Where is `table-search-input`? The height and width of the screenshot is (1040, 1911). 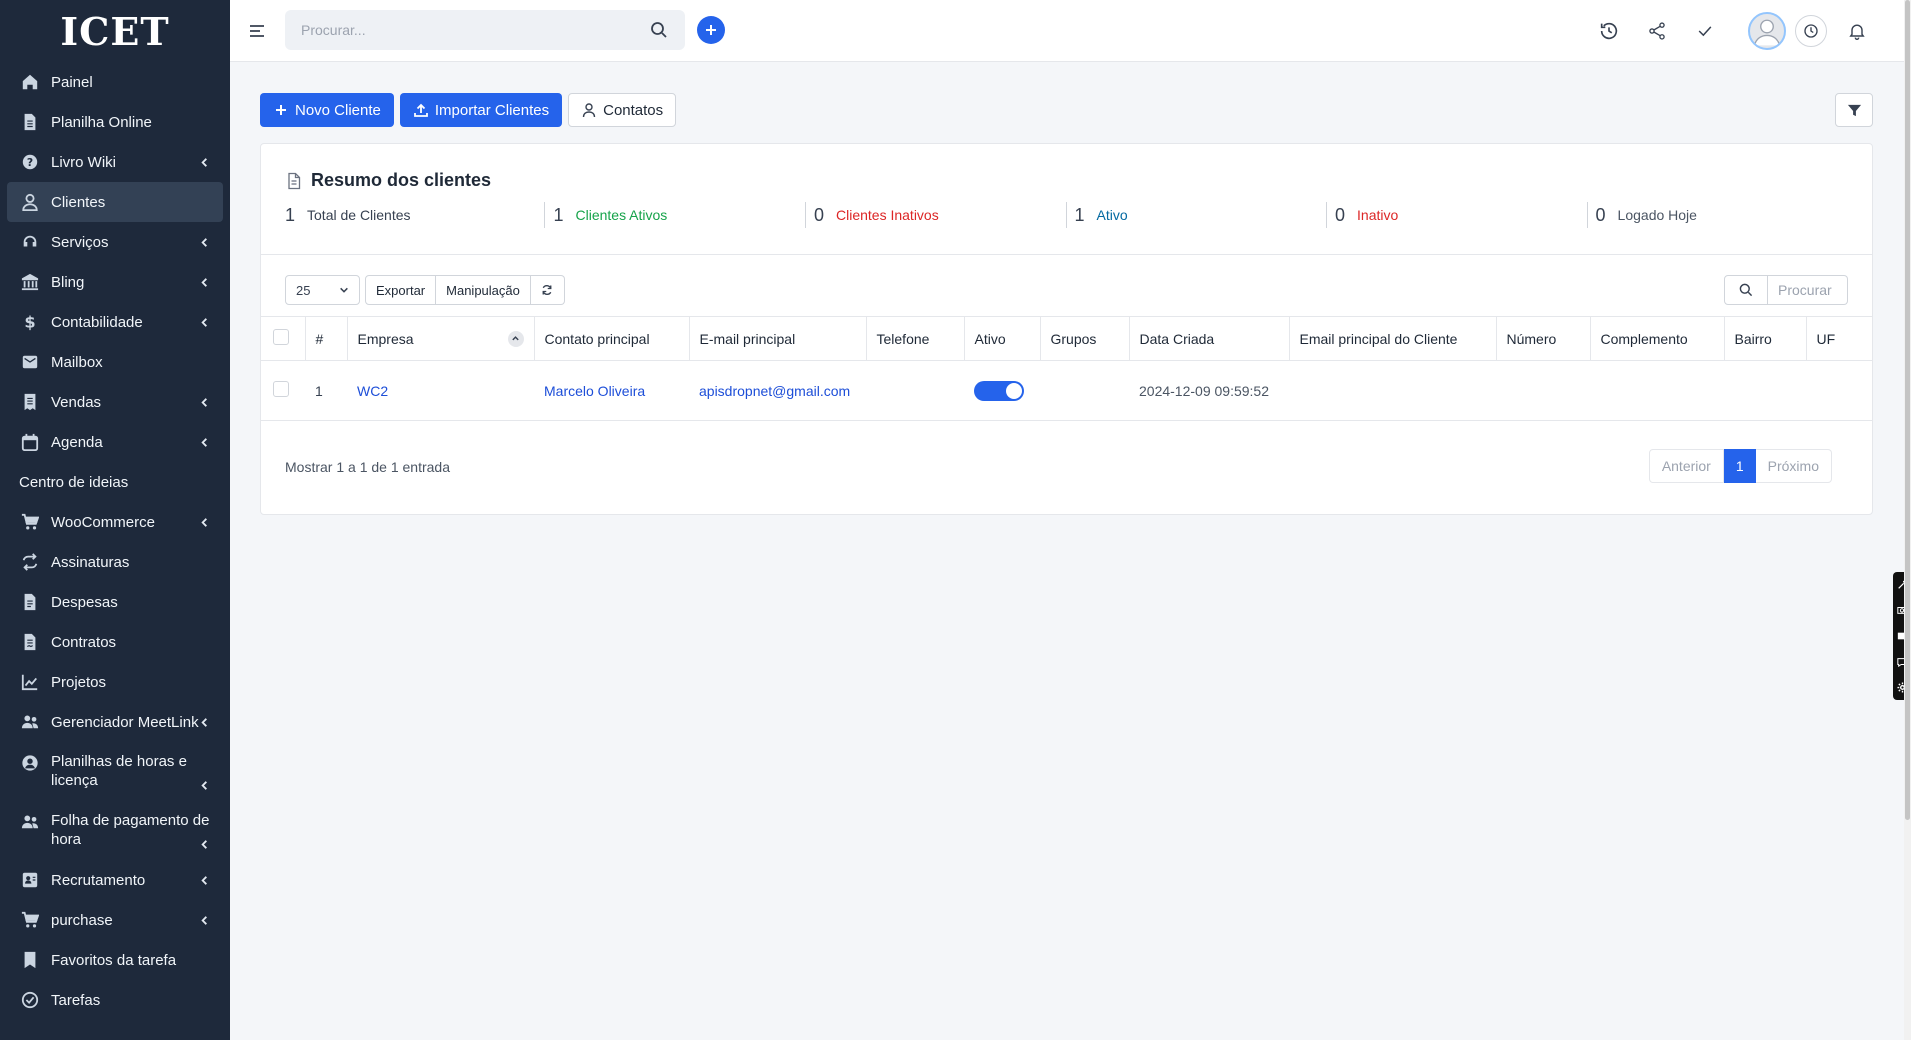
table-search-input is located at coordinates (1808, 290).